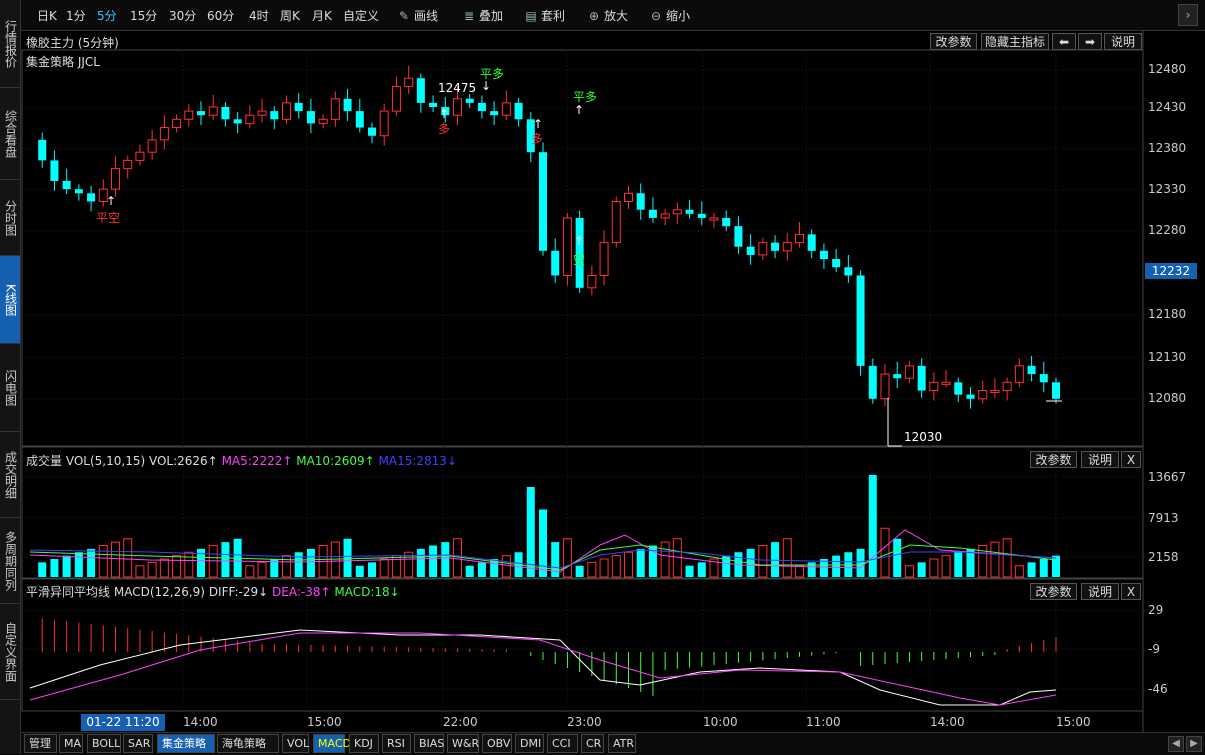 This screenshot has width=1205, height=755. I want to click on indicator-tab-15: CR, so click(592, 743).